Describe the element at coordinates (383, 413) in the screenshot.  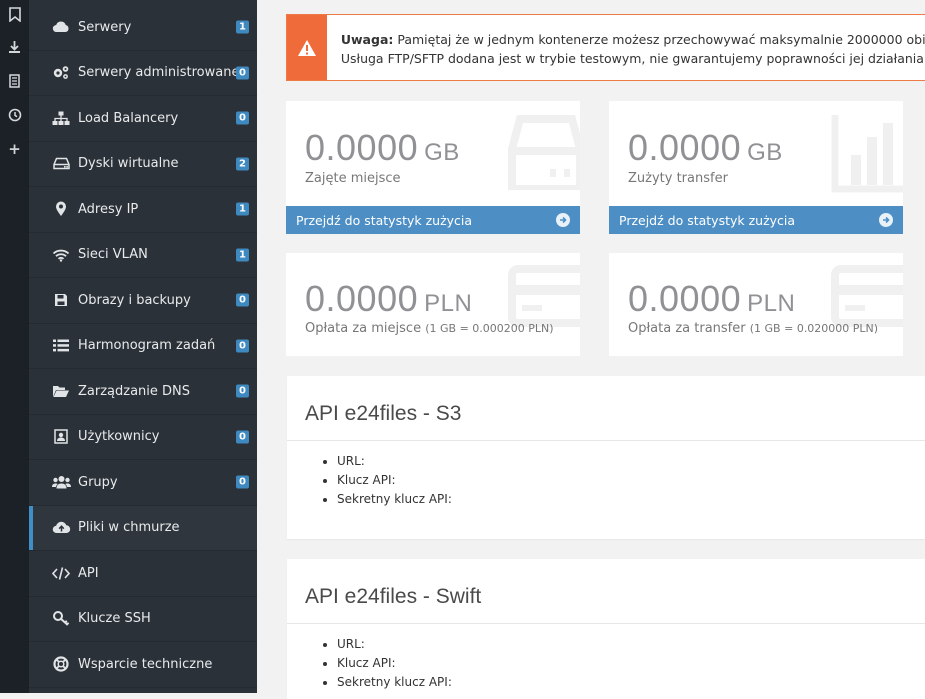
I see `api-s3-title: API e24files - S3` at that location.